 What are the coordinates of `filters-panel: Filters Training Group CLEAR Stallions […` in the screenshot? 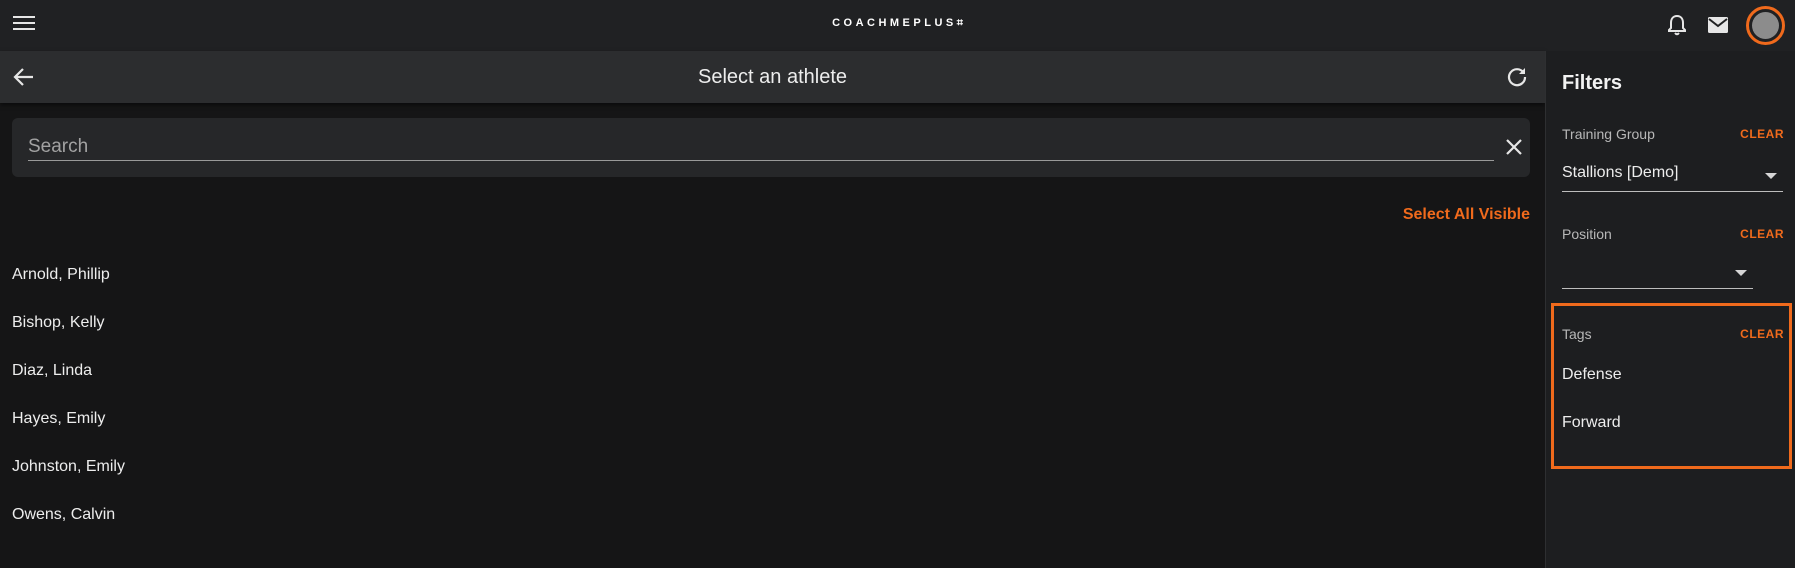 It's located at (1670, 309).